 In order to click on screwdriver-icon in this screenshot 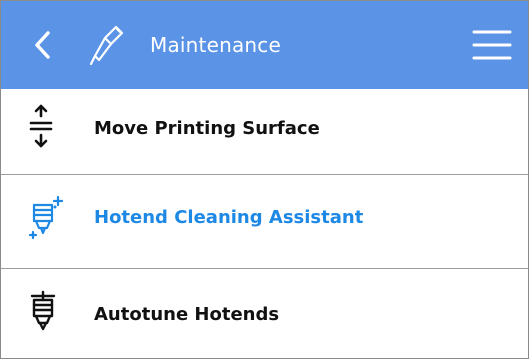, I will do `click(107, 45)`.